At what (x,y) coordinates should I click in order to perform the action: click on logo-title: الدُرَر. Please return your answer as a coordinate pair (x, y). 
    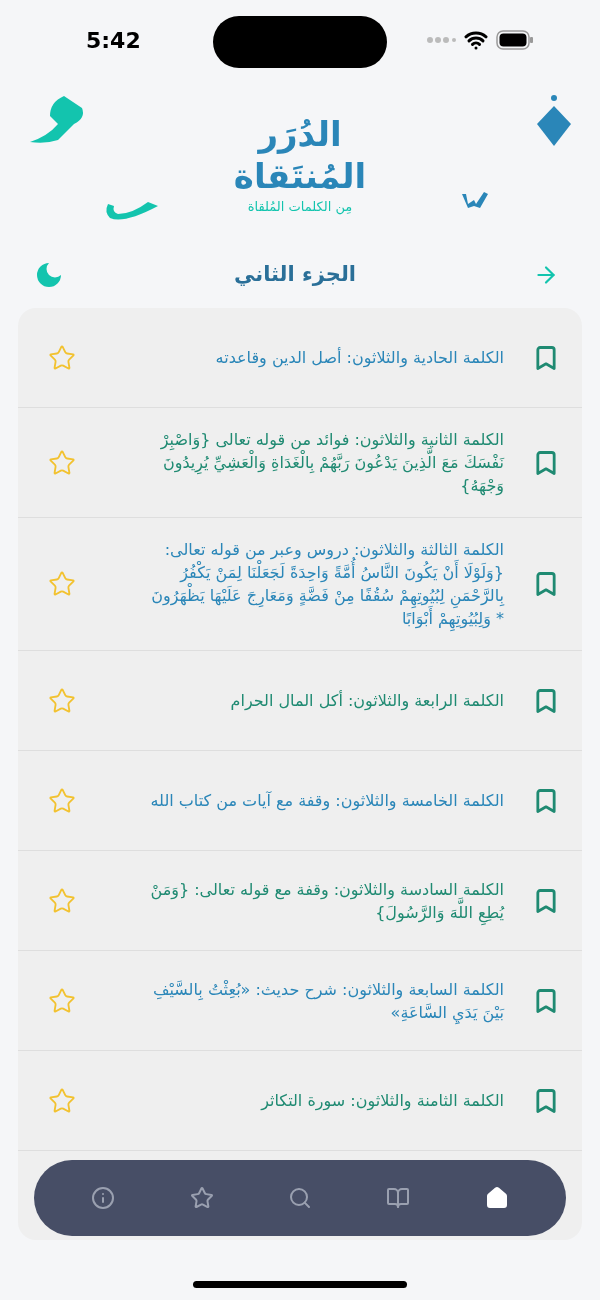
    Looking at the image, I should click on (300, 134).